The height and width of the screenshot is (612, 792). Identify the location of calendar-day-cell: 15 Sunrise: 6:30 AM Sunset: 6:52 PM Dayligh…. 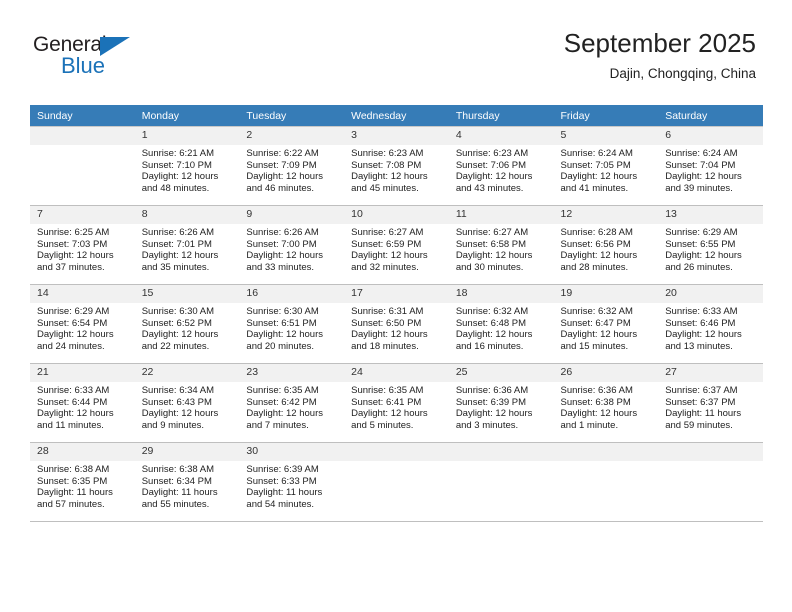
(187, 324).